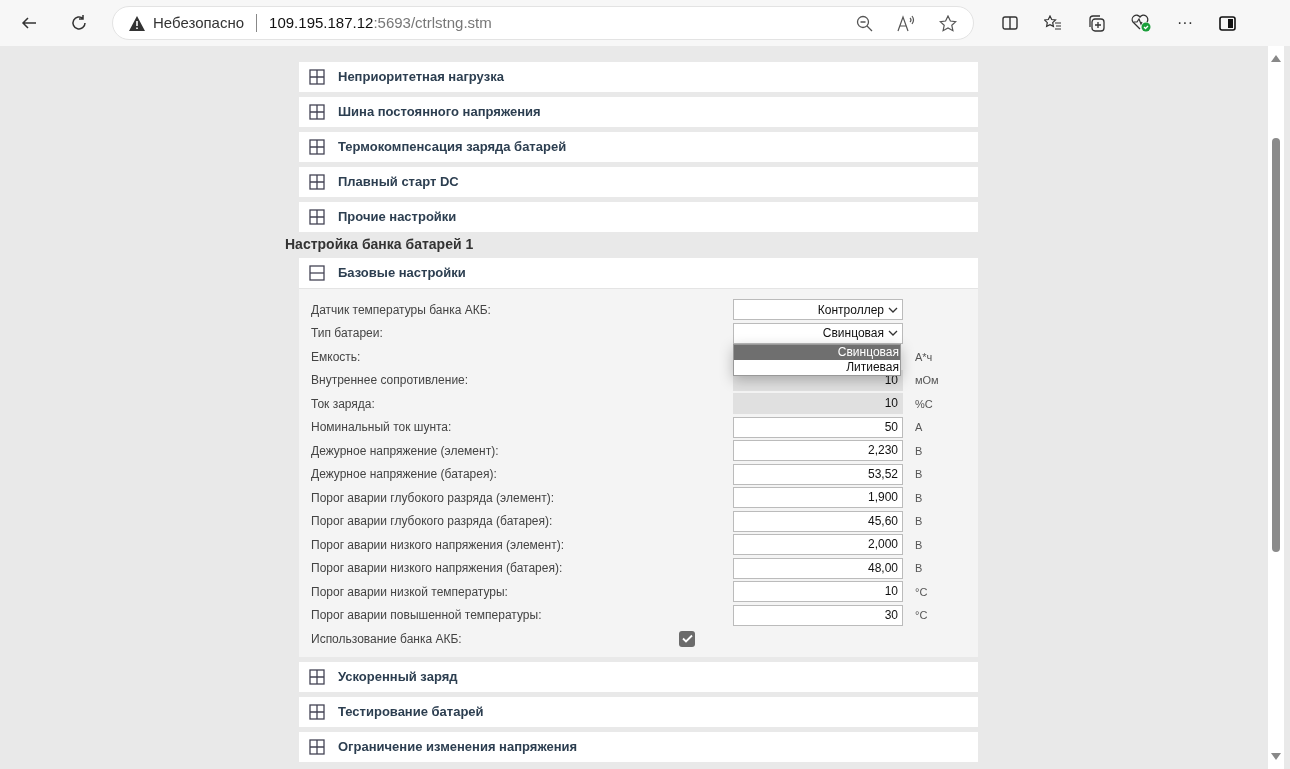 Image resolution: width=1290 pixels, height=769 pixels. I want to click on unit-label: %С, so click(924, 404).